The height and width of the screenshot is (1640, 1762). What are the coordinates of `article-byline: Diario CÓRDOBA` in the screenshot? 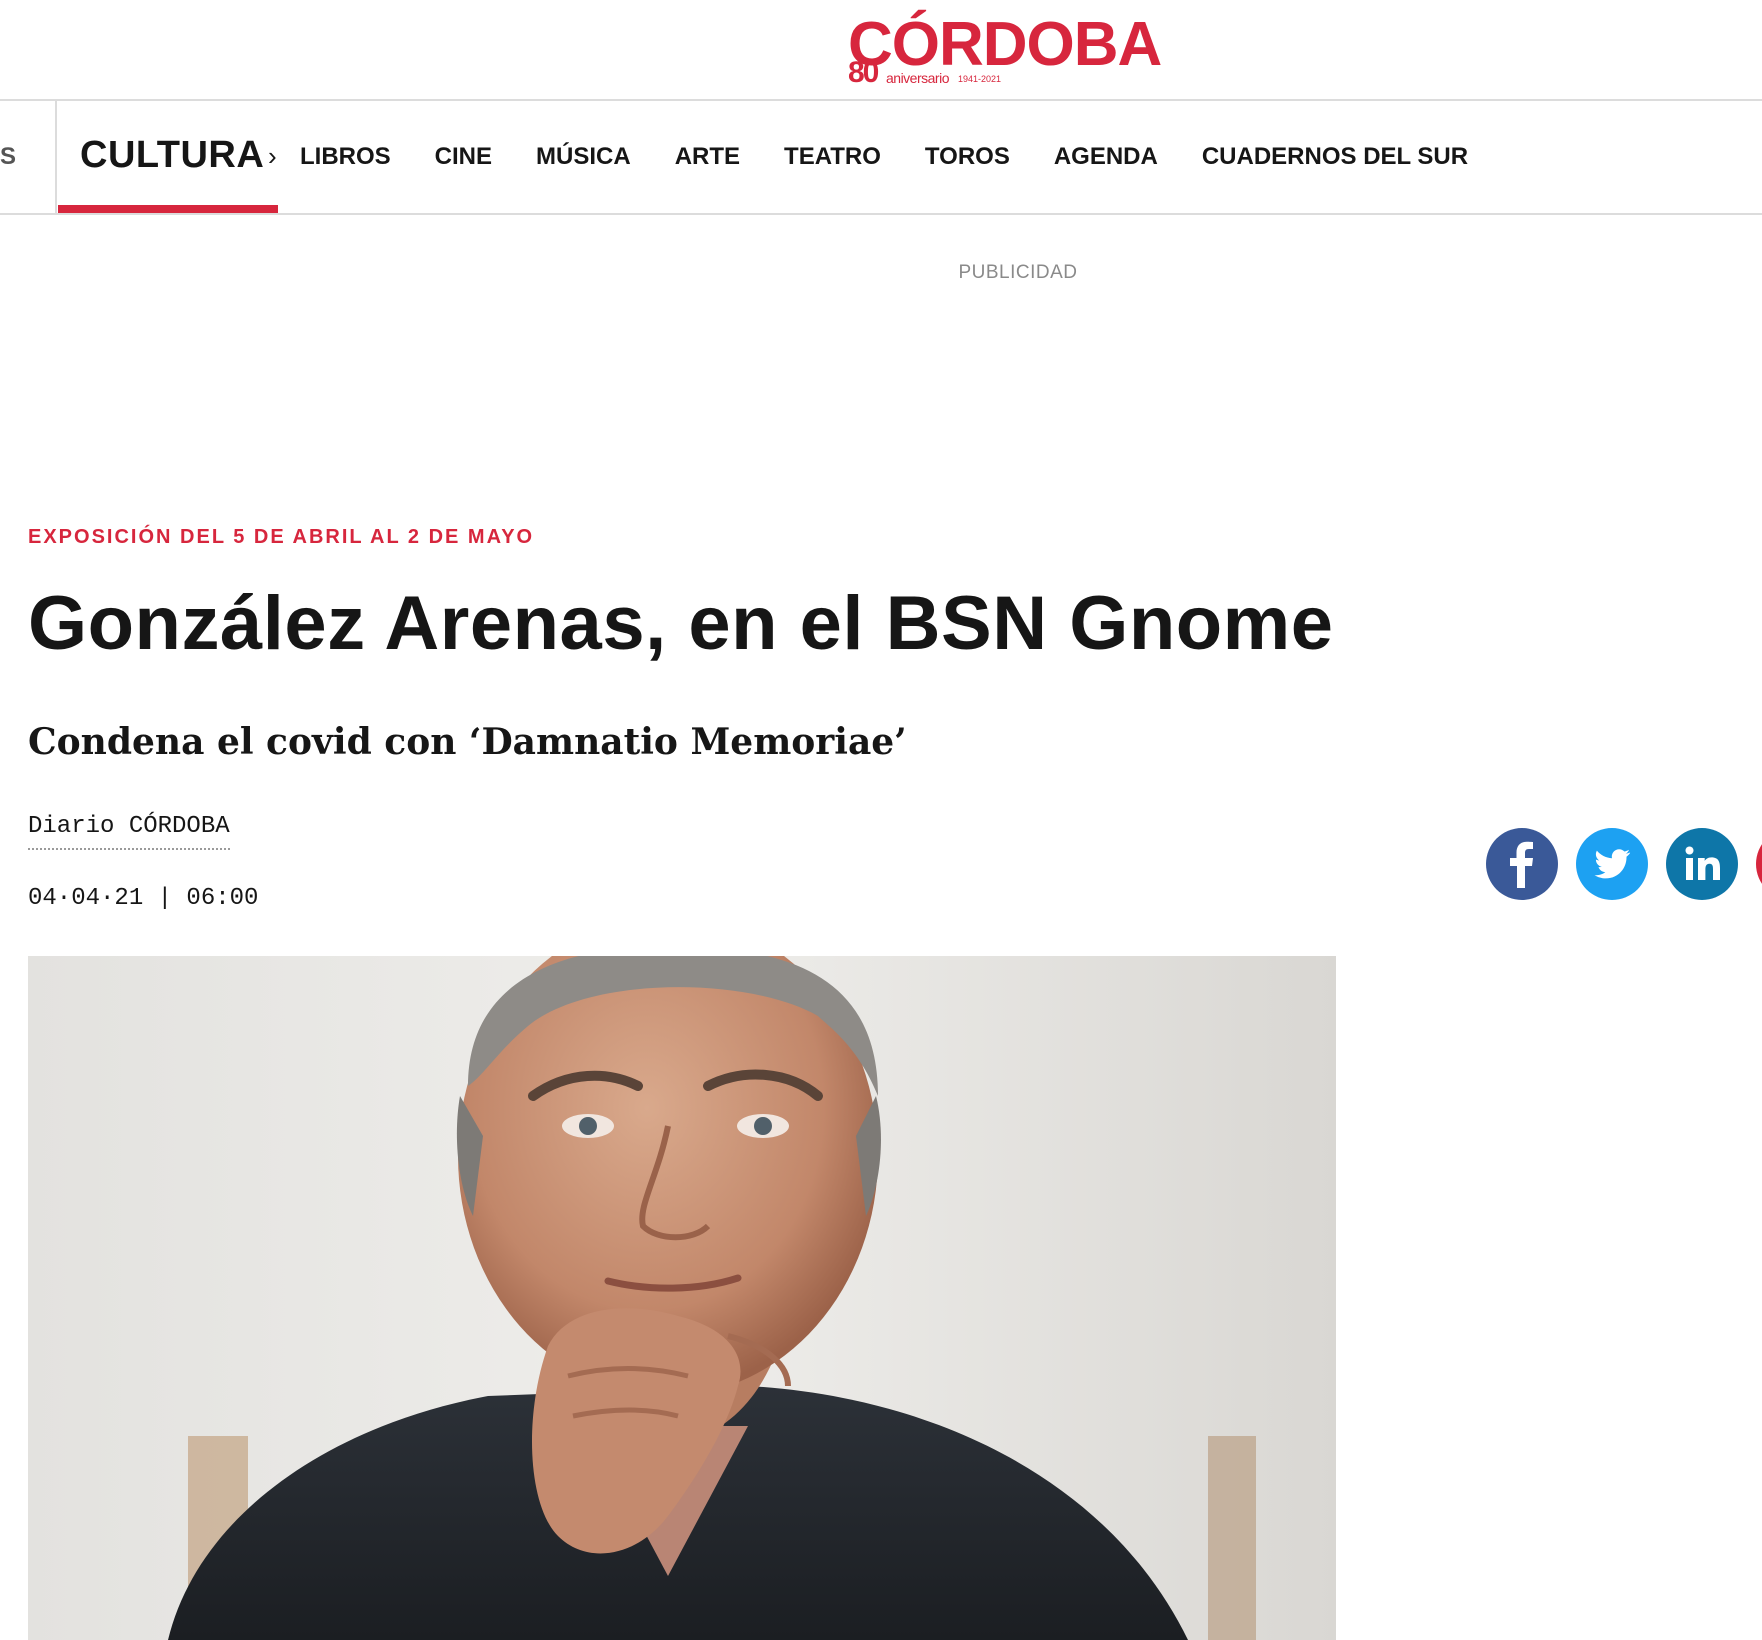 It's located at (129, 831).